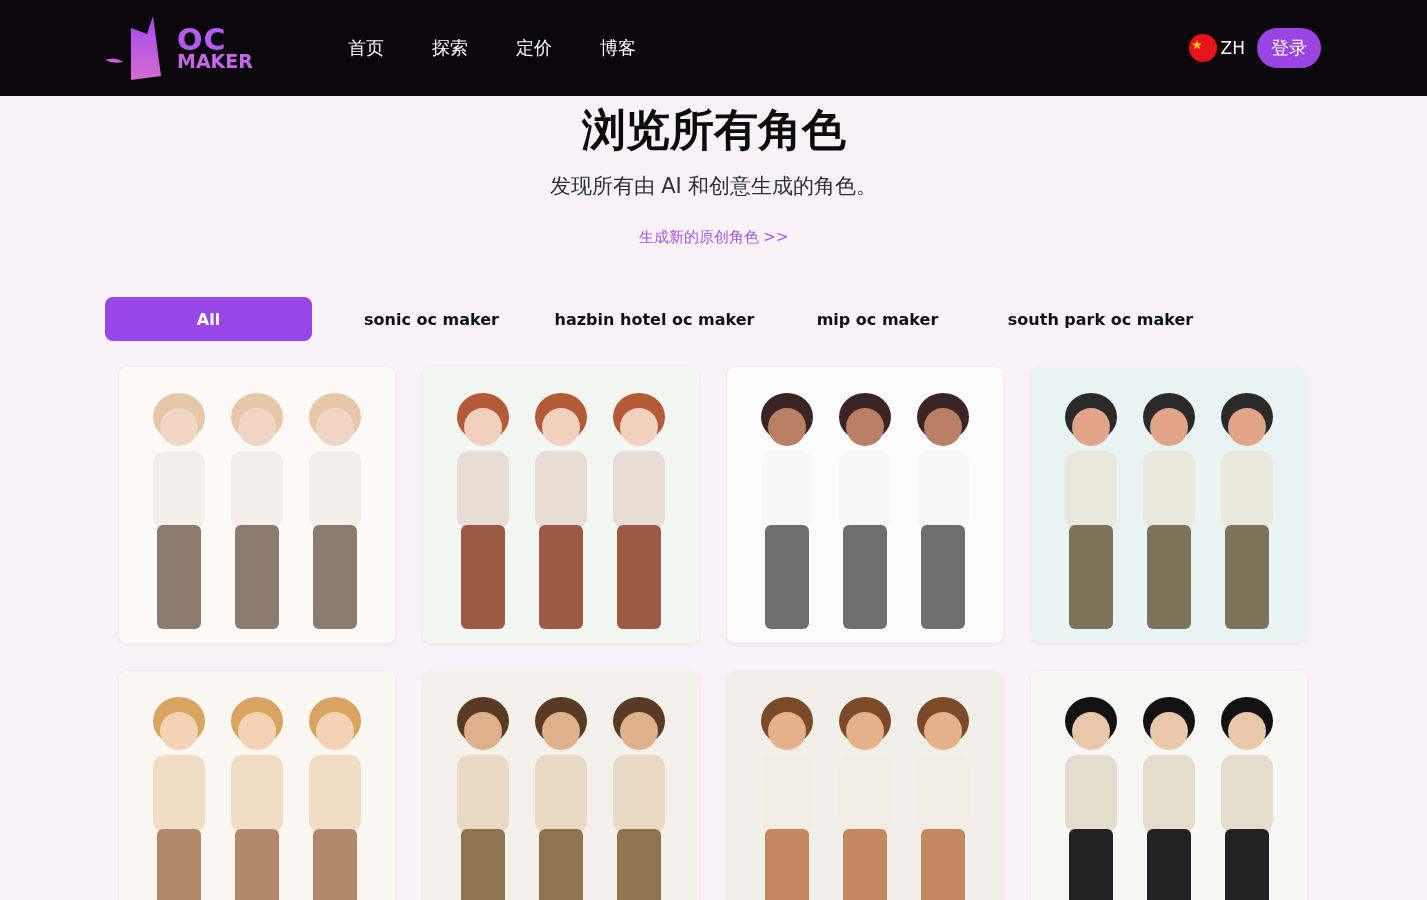 The width and height of the screenshot is (1427, 900). What do you see at coordinates (877, 319) in the screenshot?
I see `filter-tab: mip oc maker` at bounding box center [877, 319].